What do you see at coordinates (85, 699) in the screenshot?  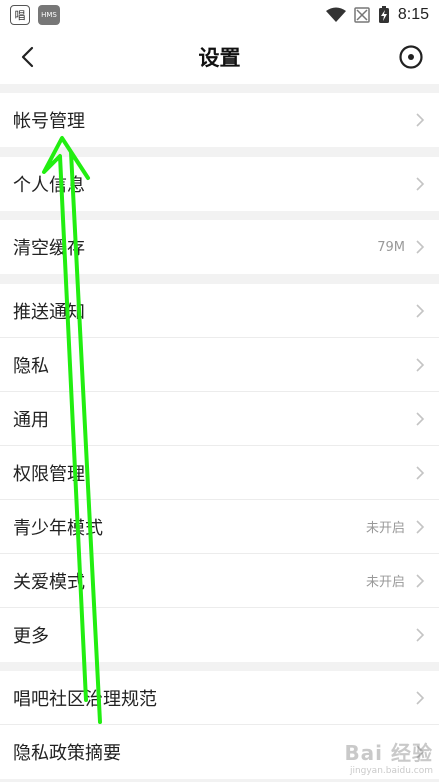 I see `row-label: 唱吧社区治理规范` at bounding box center [85, 699].